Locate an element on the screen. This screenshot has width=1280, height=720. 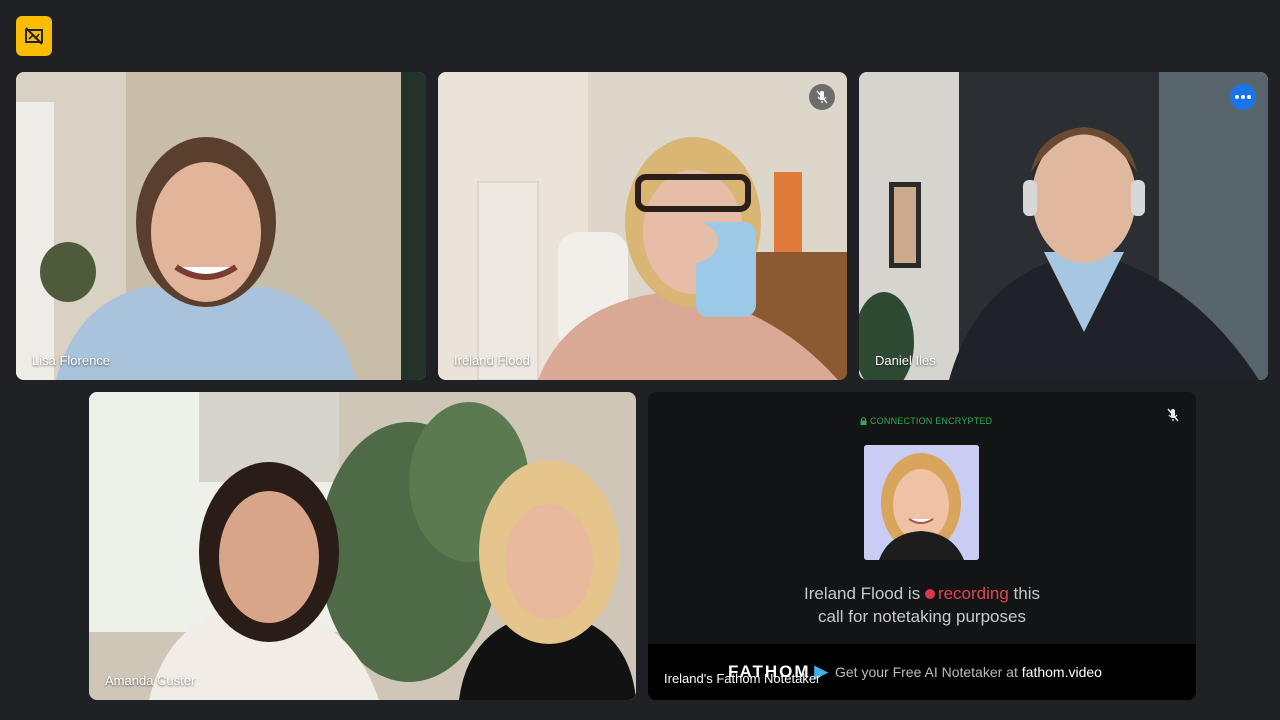
recording-message-start: Ireland Flood is is located at coordinates (864, 593).